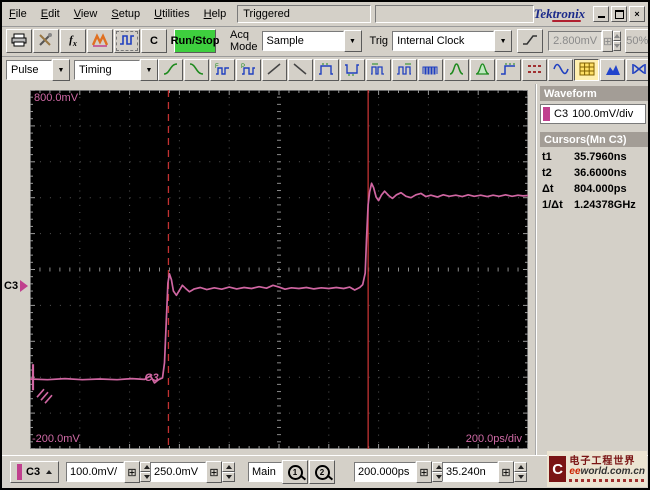 The image size is (650, 490). What do you see at coordinates (248, 70) in the screenshot?
I see `period-measure-button: P` at bounding box center [248, 70].